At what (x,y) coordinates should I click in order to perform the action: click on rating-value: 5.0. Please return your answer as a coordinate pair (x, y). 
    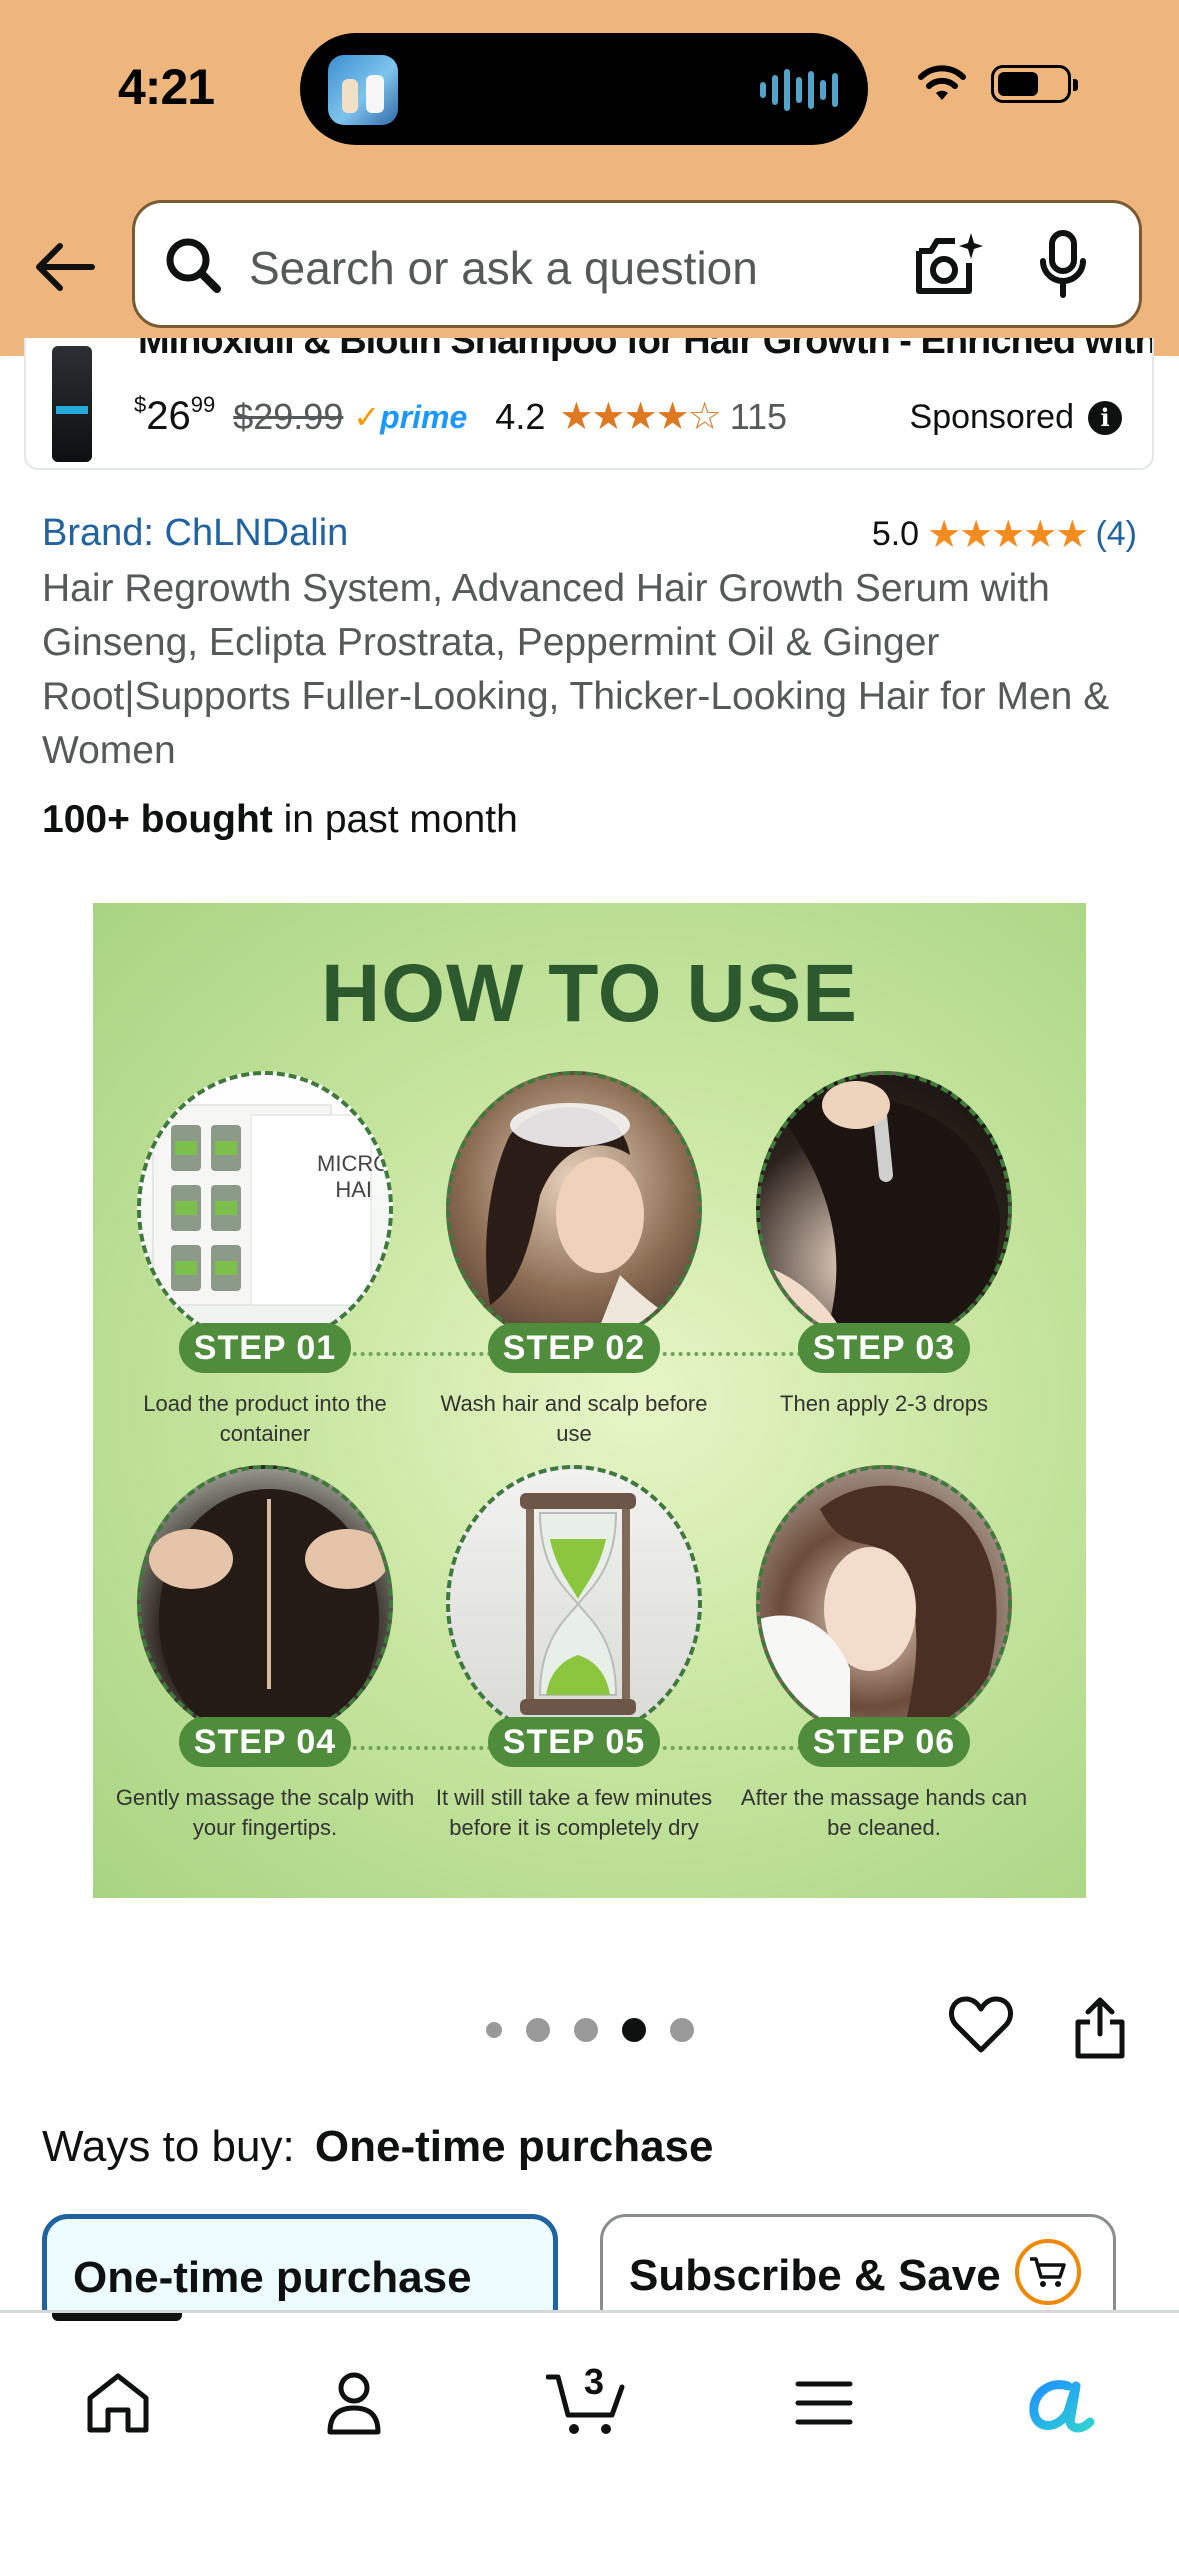
    Looking at the image, I should click on (895, 534).